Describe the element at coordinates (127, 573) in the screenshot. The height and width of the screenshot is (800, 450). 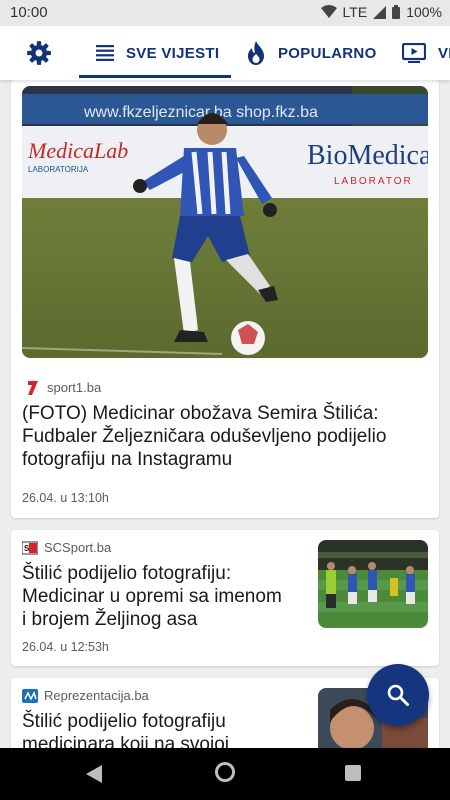
I see `headline-line: Štilić podijelio fotografiju:` at that location.